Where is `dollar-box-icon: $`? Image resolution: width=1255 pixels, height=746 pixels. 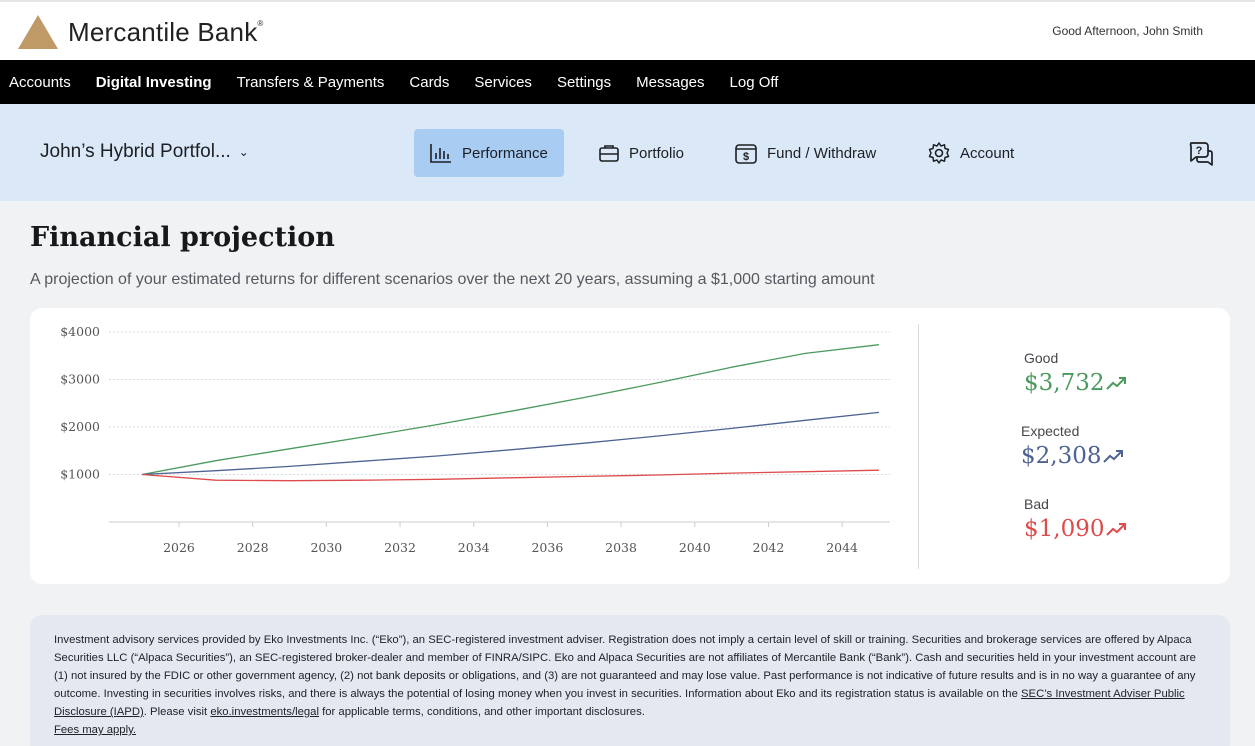 dollar-box-icon: $ is located at coordinates (746, 154).